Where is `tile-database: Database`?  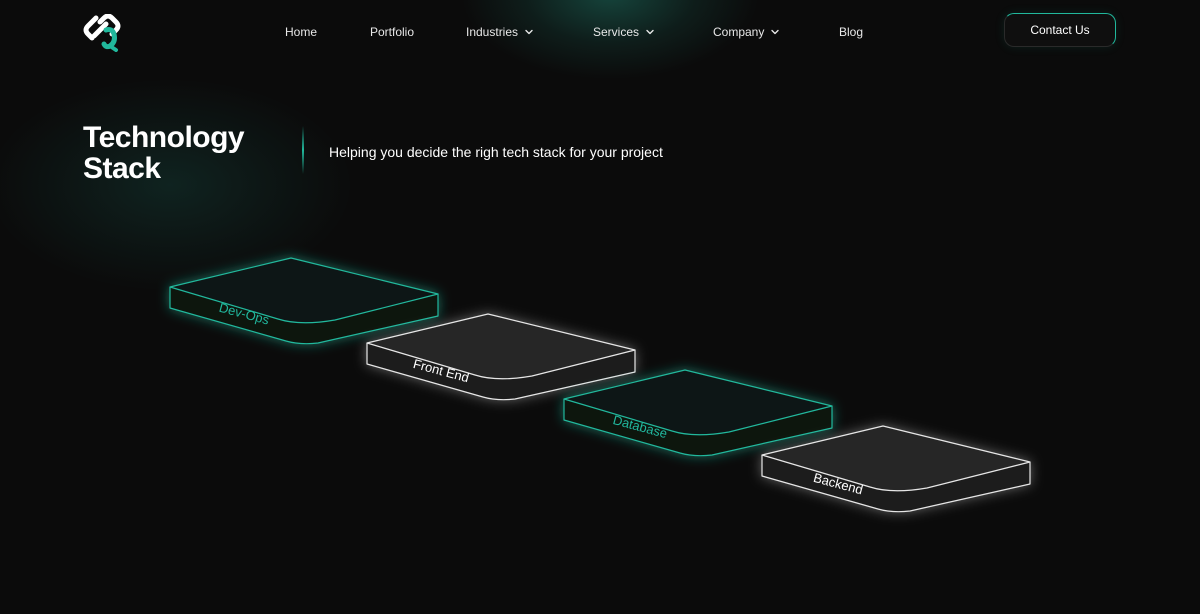
tile-database: Database is located at coordinates (698, 413).